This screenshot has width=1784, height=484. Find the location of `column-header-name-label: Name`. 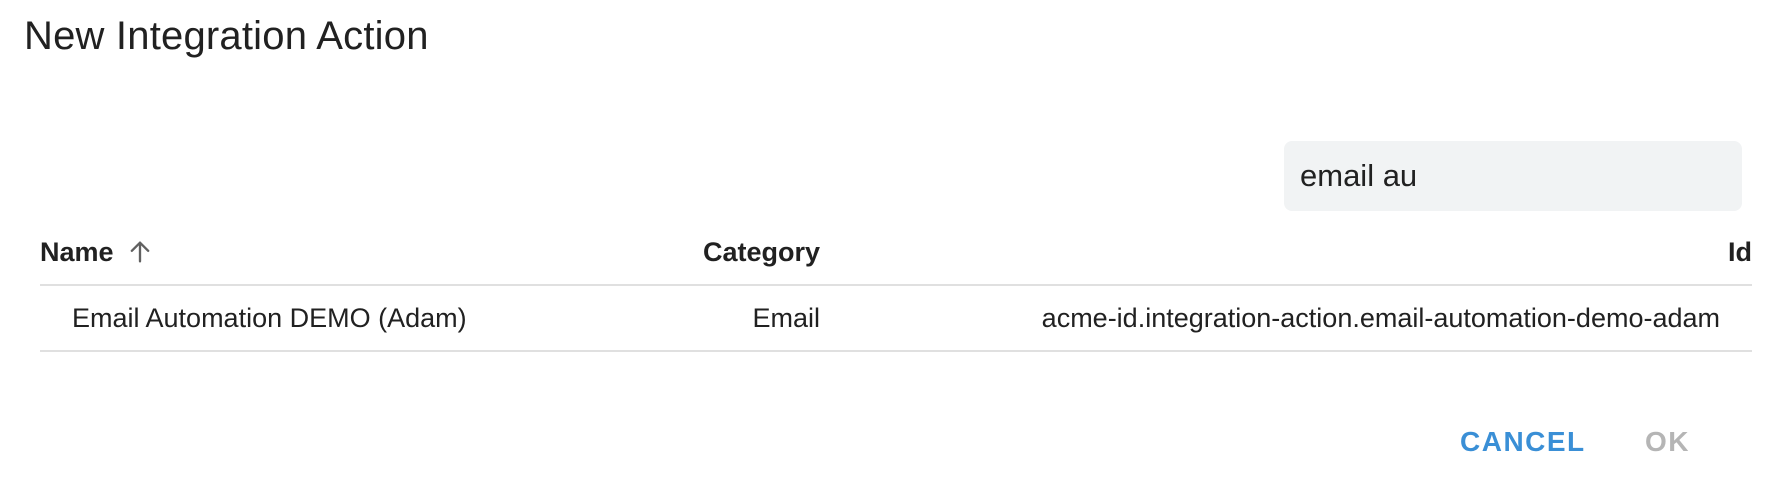

column-header-name-label: Name is located at coordinates (77, 251).